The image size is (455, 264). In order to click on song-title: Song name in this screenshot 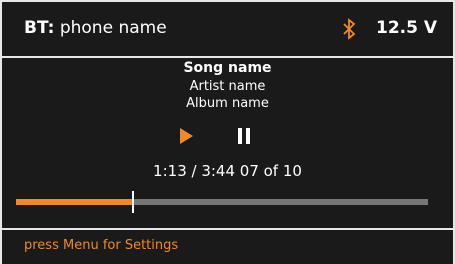, I will do `click(227, 68)`.